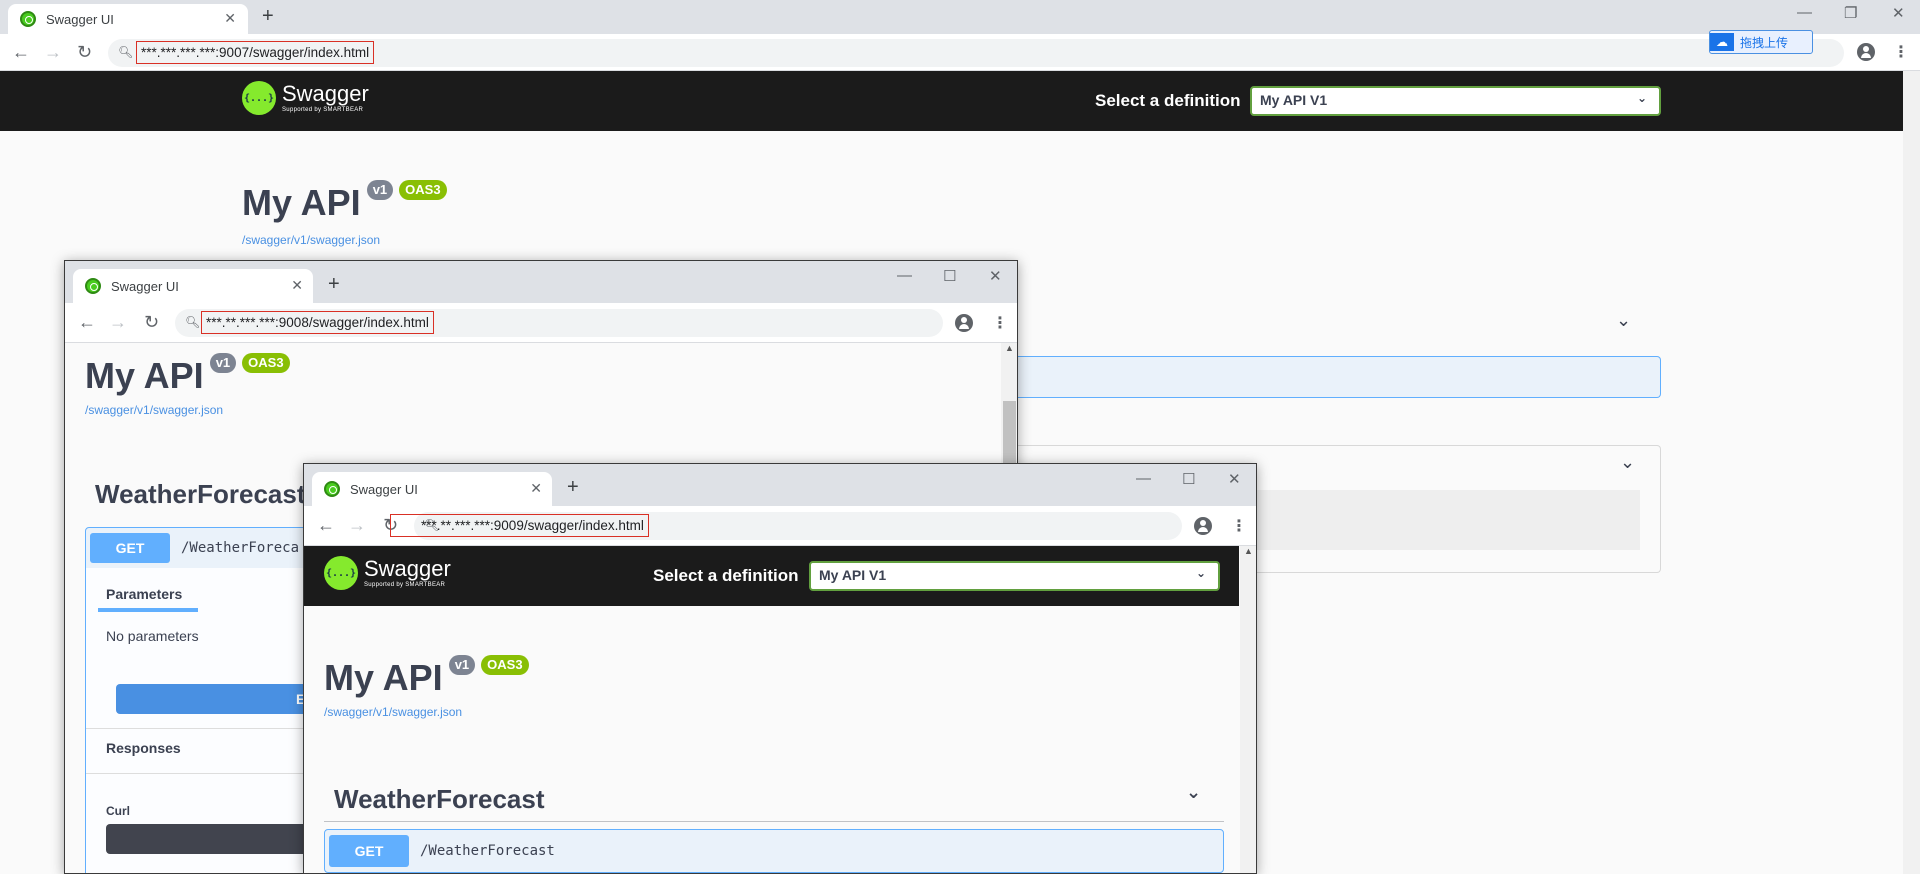 The height and width of the screenshot is (874, 1920). What do you see at coordinates (487, 851) in the screenshot?
I see `operation-path: /WeatherForecast` at bounding box center [487, 851].